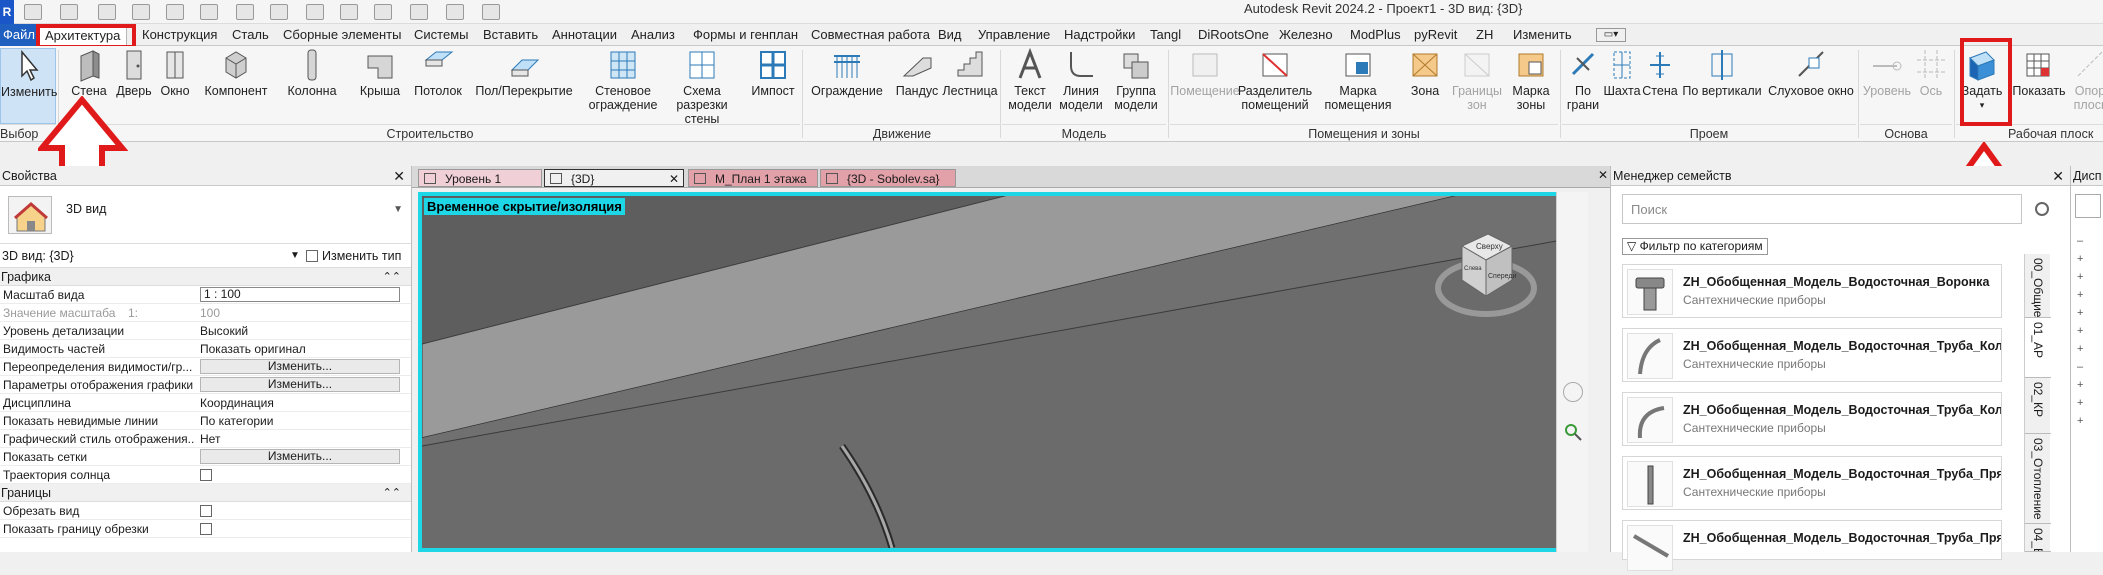 The width and height of the screenshot is (2103, 575). Describe the element at coordinates (1542, 35) in the screenshot. I see `tab-modify: Изменить` at that location.